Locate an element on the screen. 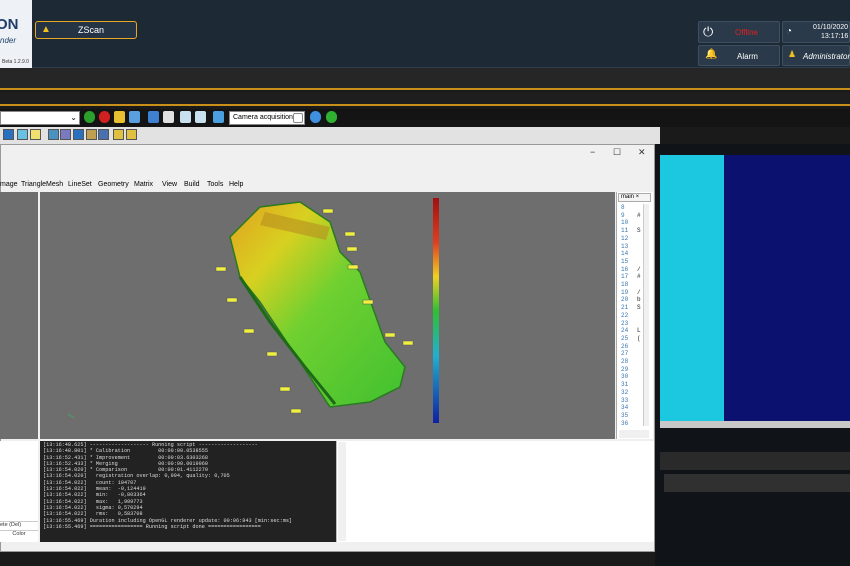 The image size is (850, 566). script-scrollbar is located at coordinates (646, 315).